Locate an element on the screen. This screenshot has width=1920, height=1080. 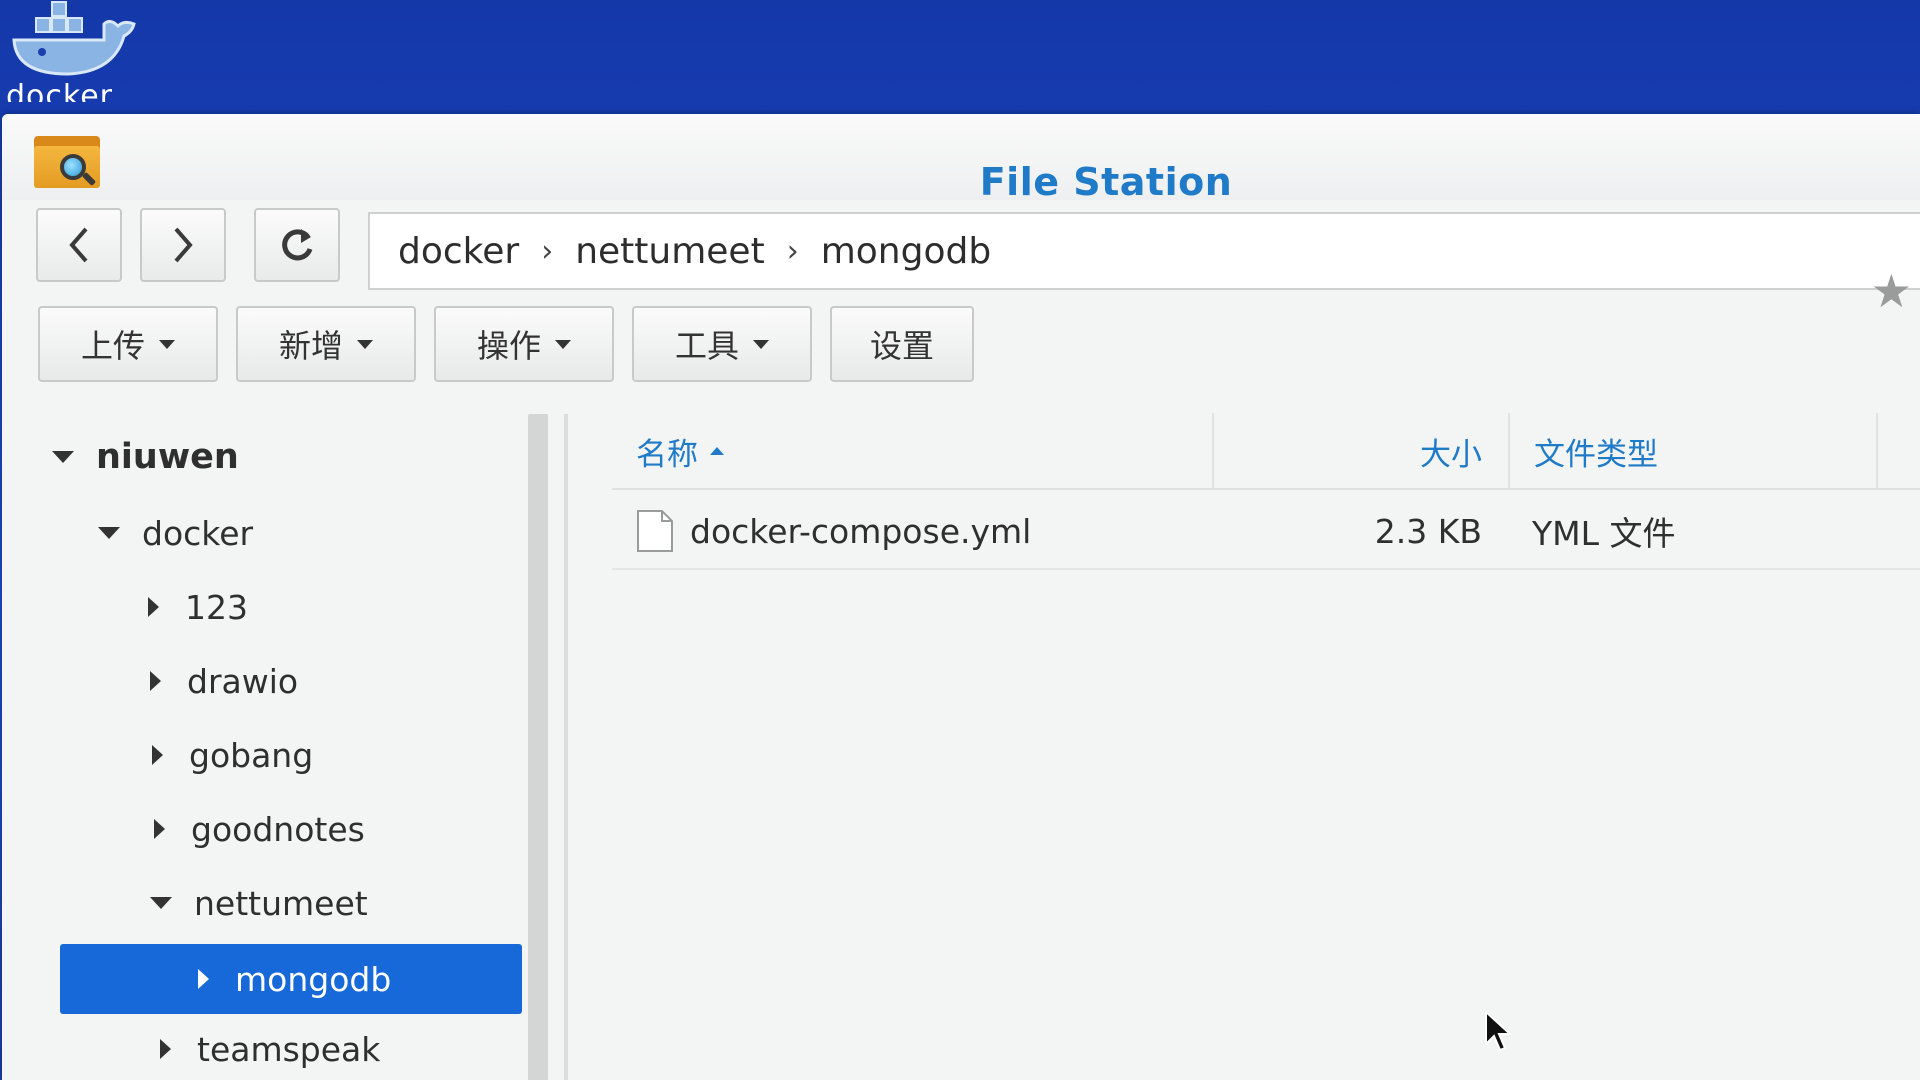
column-name-label: 名称 is located at coordinates (667, 454).